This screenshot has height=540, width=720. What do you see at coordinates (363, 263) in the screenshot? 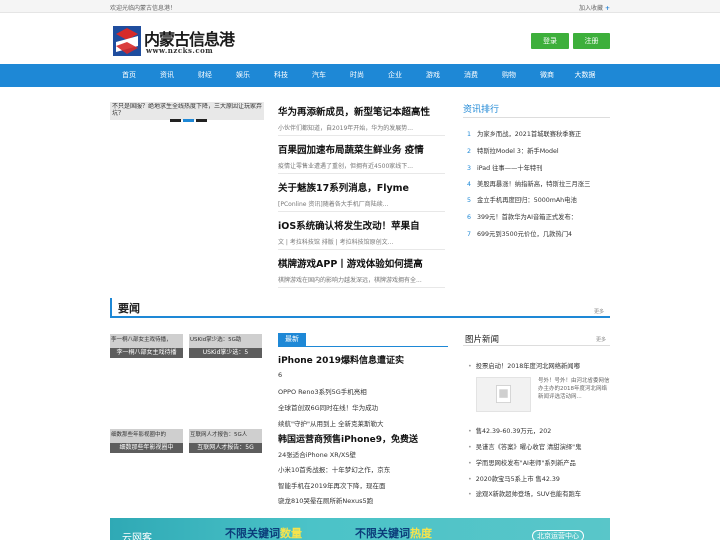
I see `news-title: 棋牌游戏APP丨游戏体验如何提高` at bounding box center [363, 263].